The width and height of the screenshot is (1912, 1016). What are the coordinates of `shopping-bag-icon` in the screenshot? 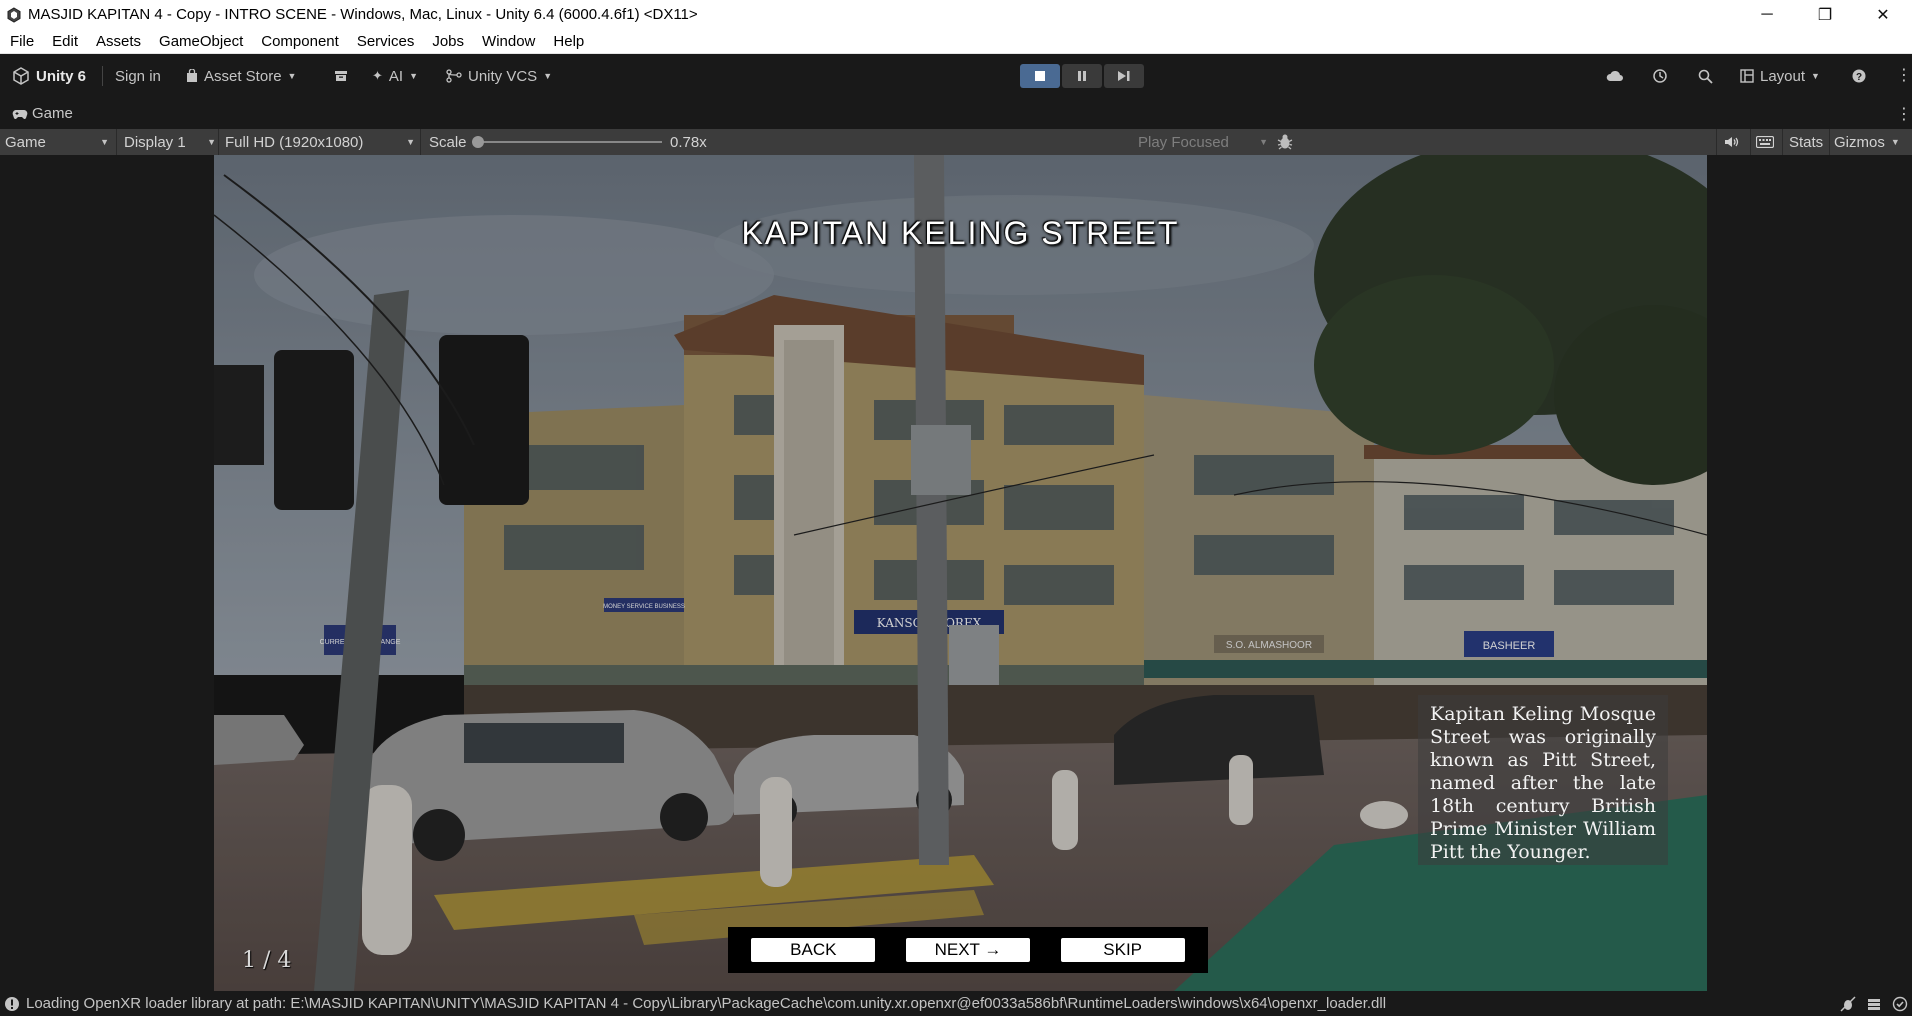 It's located at (192, 75).